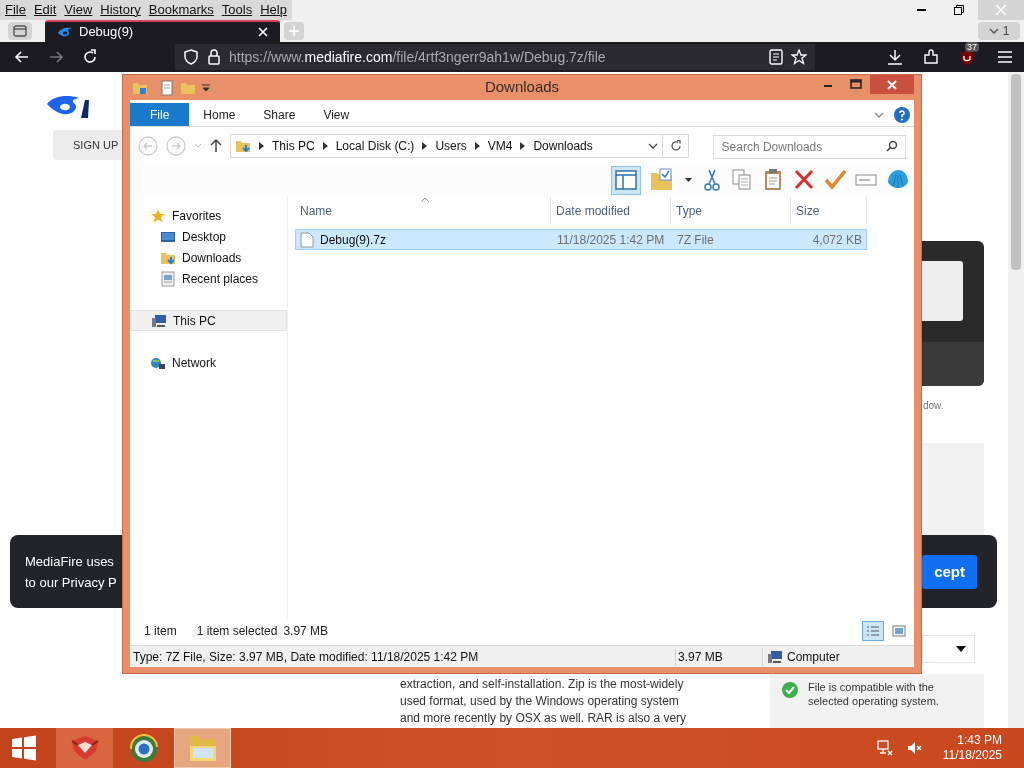 The height and width of the screenshot is (768, 1024). Describe the element at coordinates (15, 10) in the screenshot. I see `menu-item: File` at that location.